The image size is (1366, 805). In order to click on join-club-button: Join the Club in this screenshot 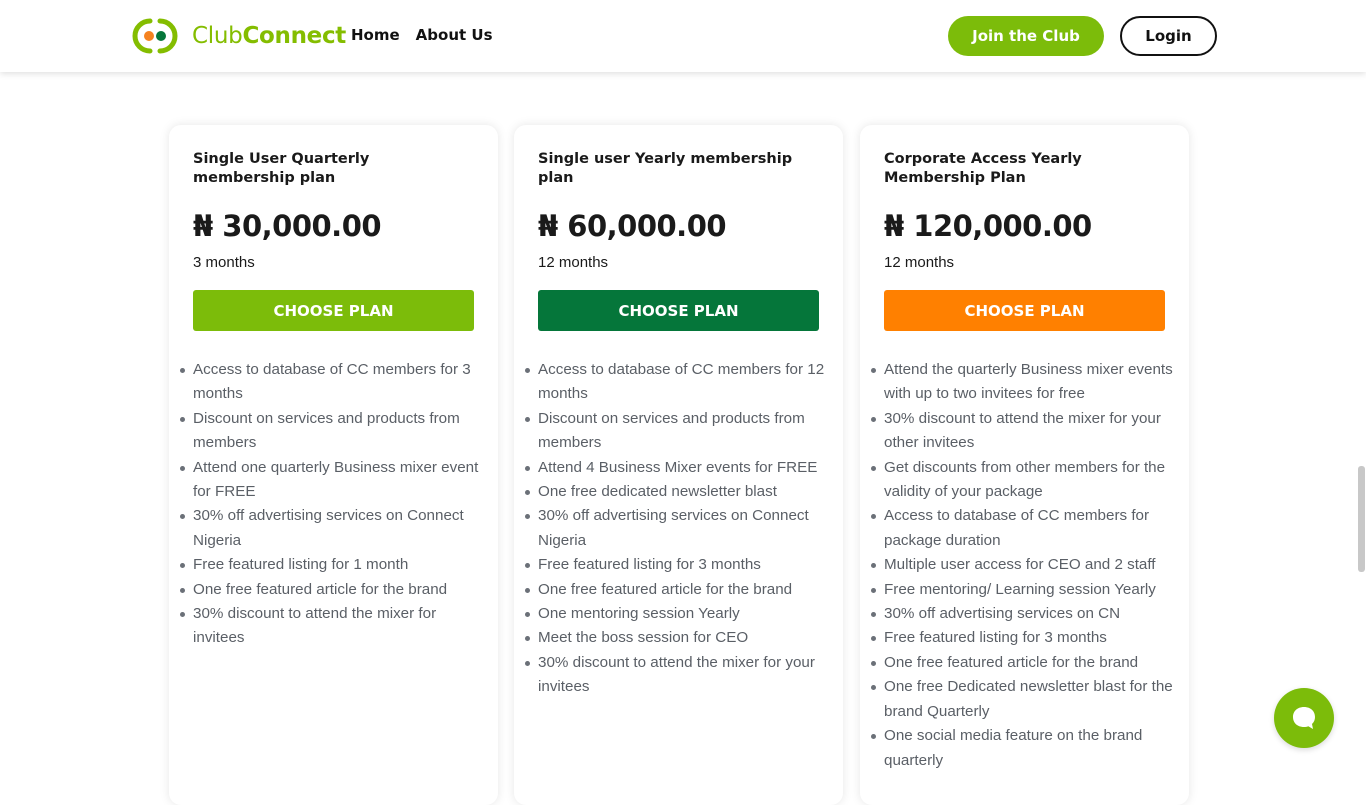, I will do `click(1026, 36)`.